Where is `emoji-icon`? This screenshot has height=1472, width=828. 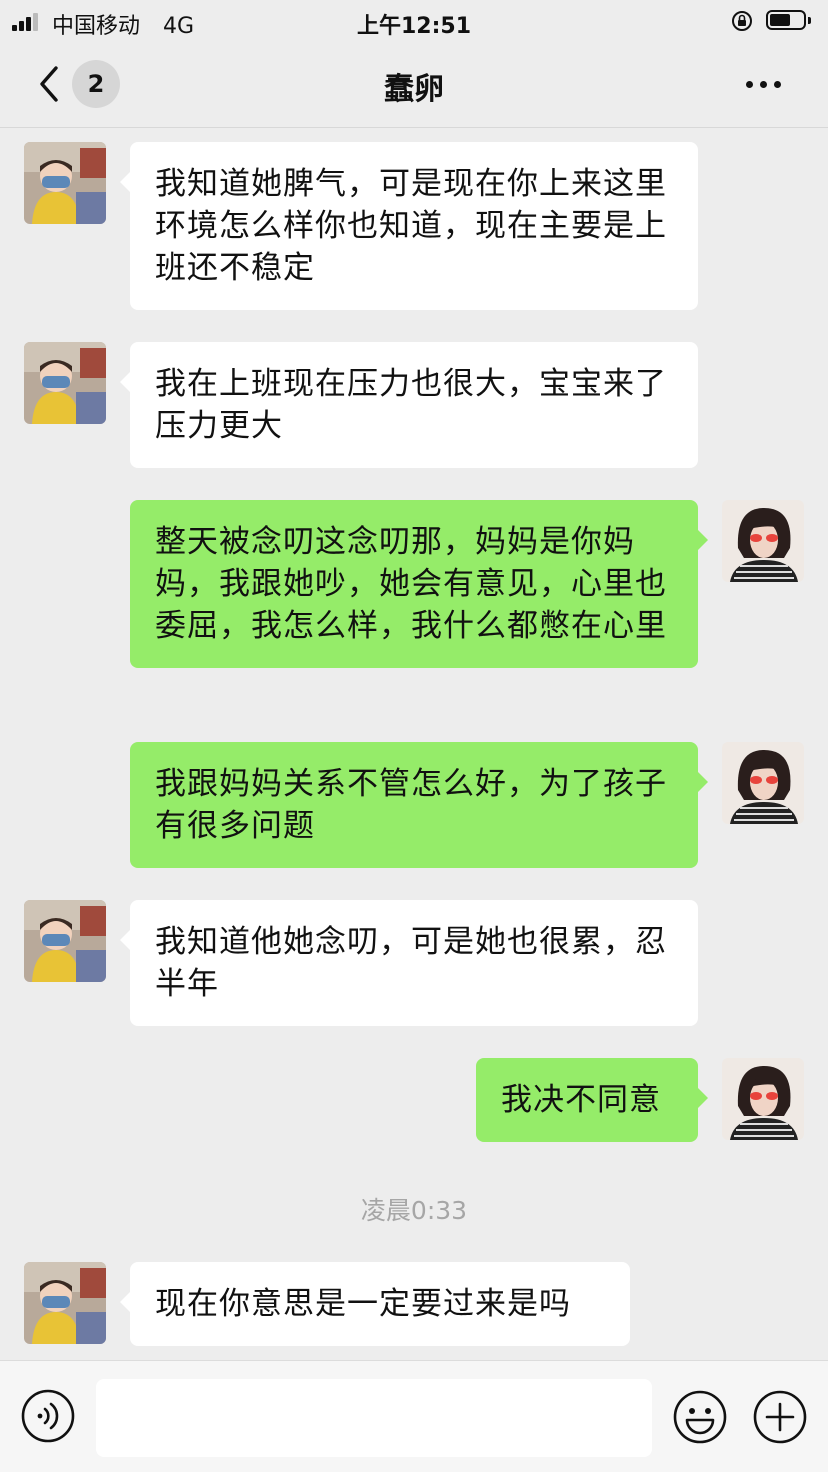 emoji-icon is located at coordinates (700, 1417).